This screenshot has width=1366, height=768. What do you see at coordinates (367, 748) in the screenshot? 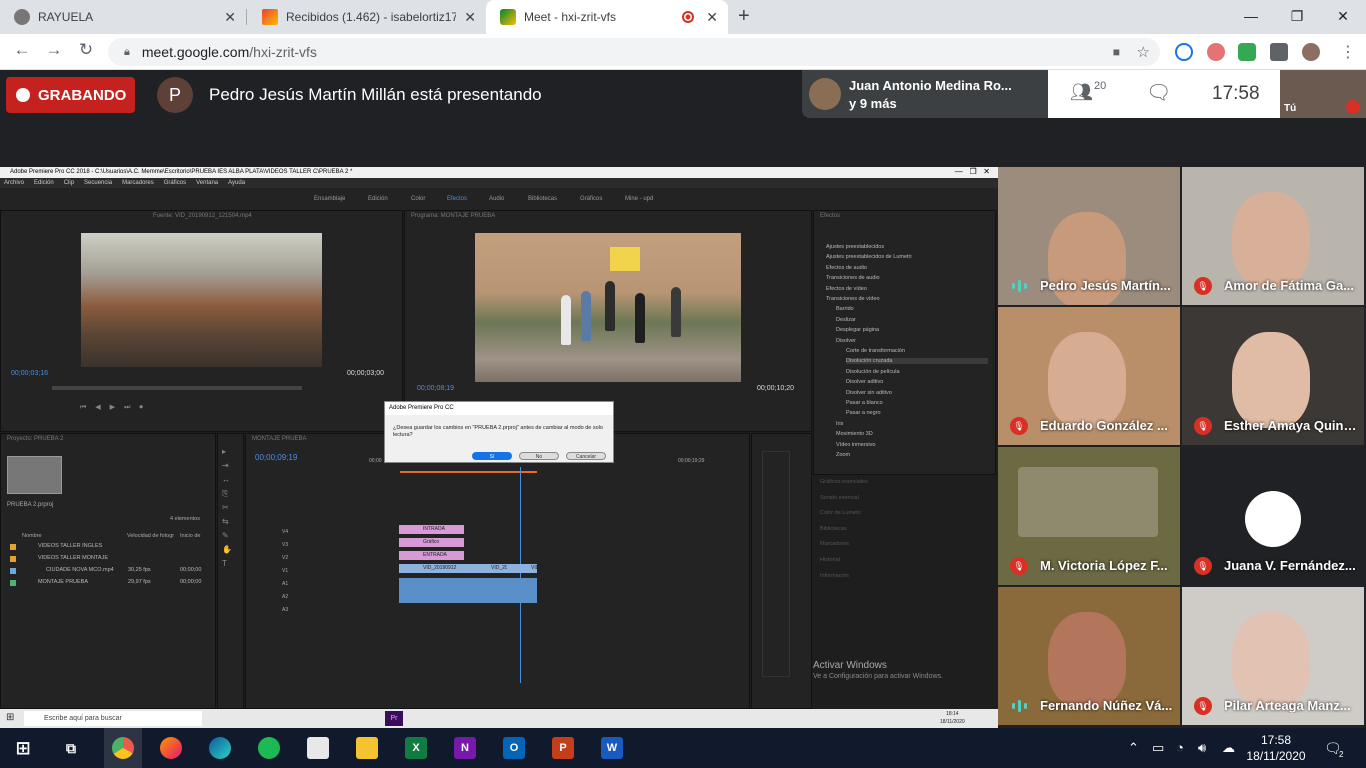
I see `sticky-notes-icon` at bounding box center [367, 748].